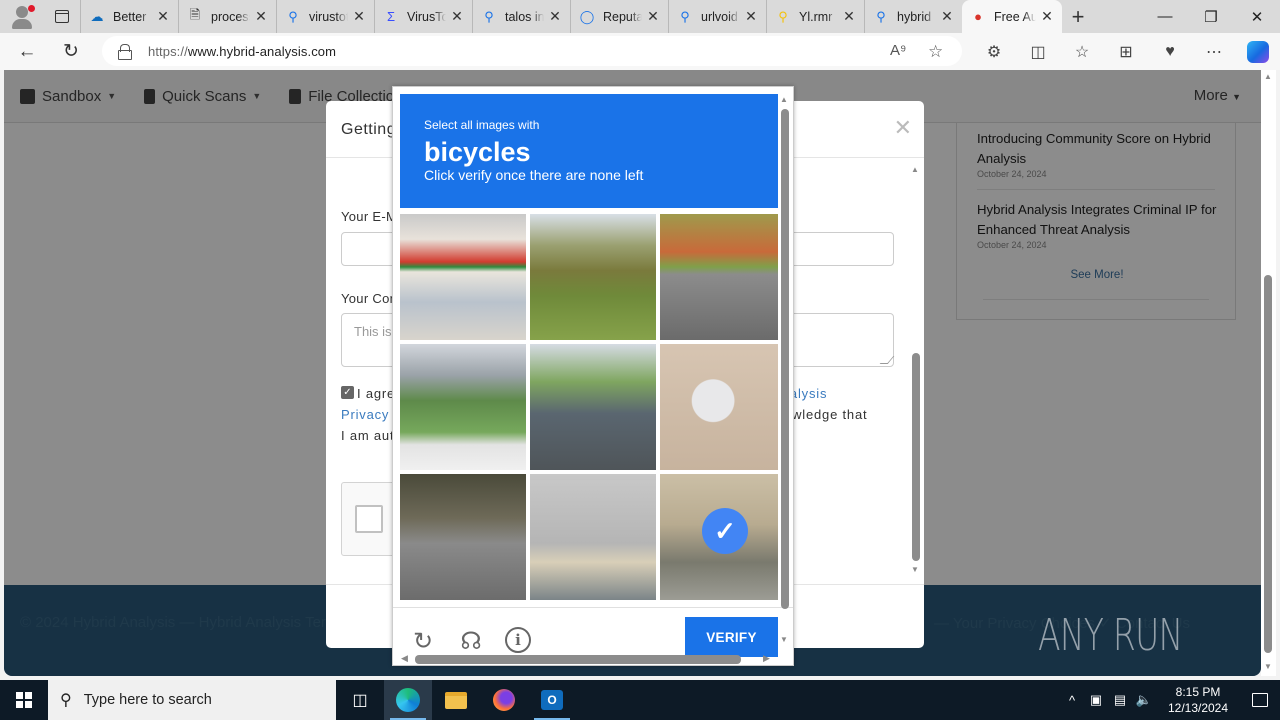 Image resolution: width=1280 pixels, height=720 pixels. I want to click on address-bar: https://www.hybrid-analysis.com A⁹ ☆, so click(532, 51).